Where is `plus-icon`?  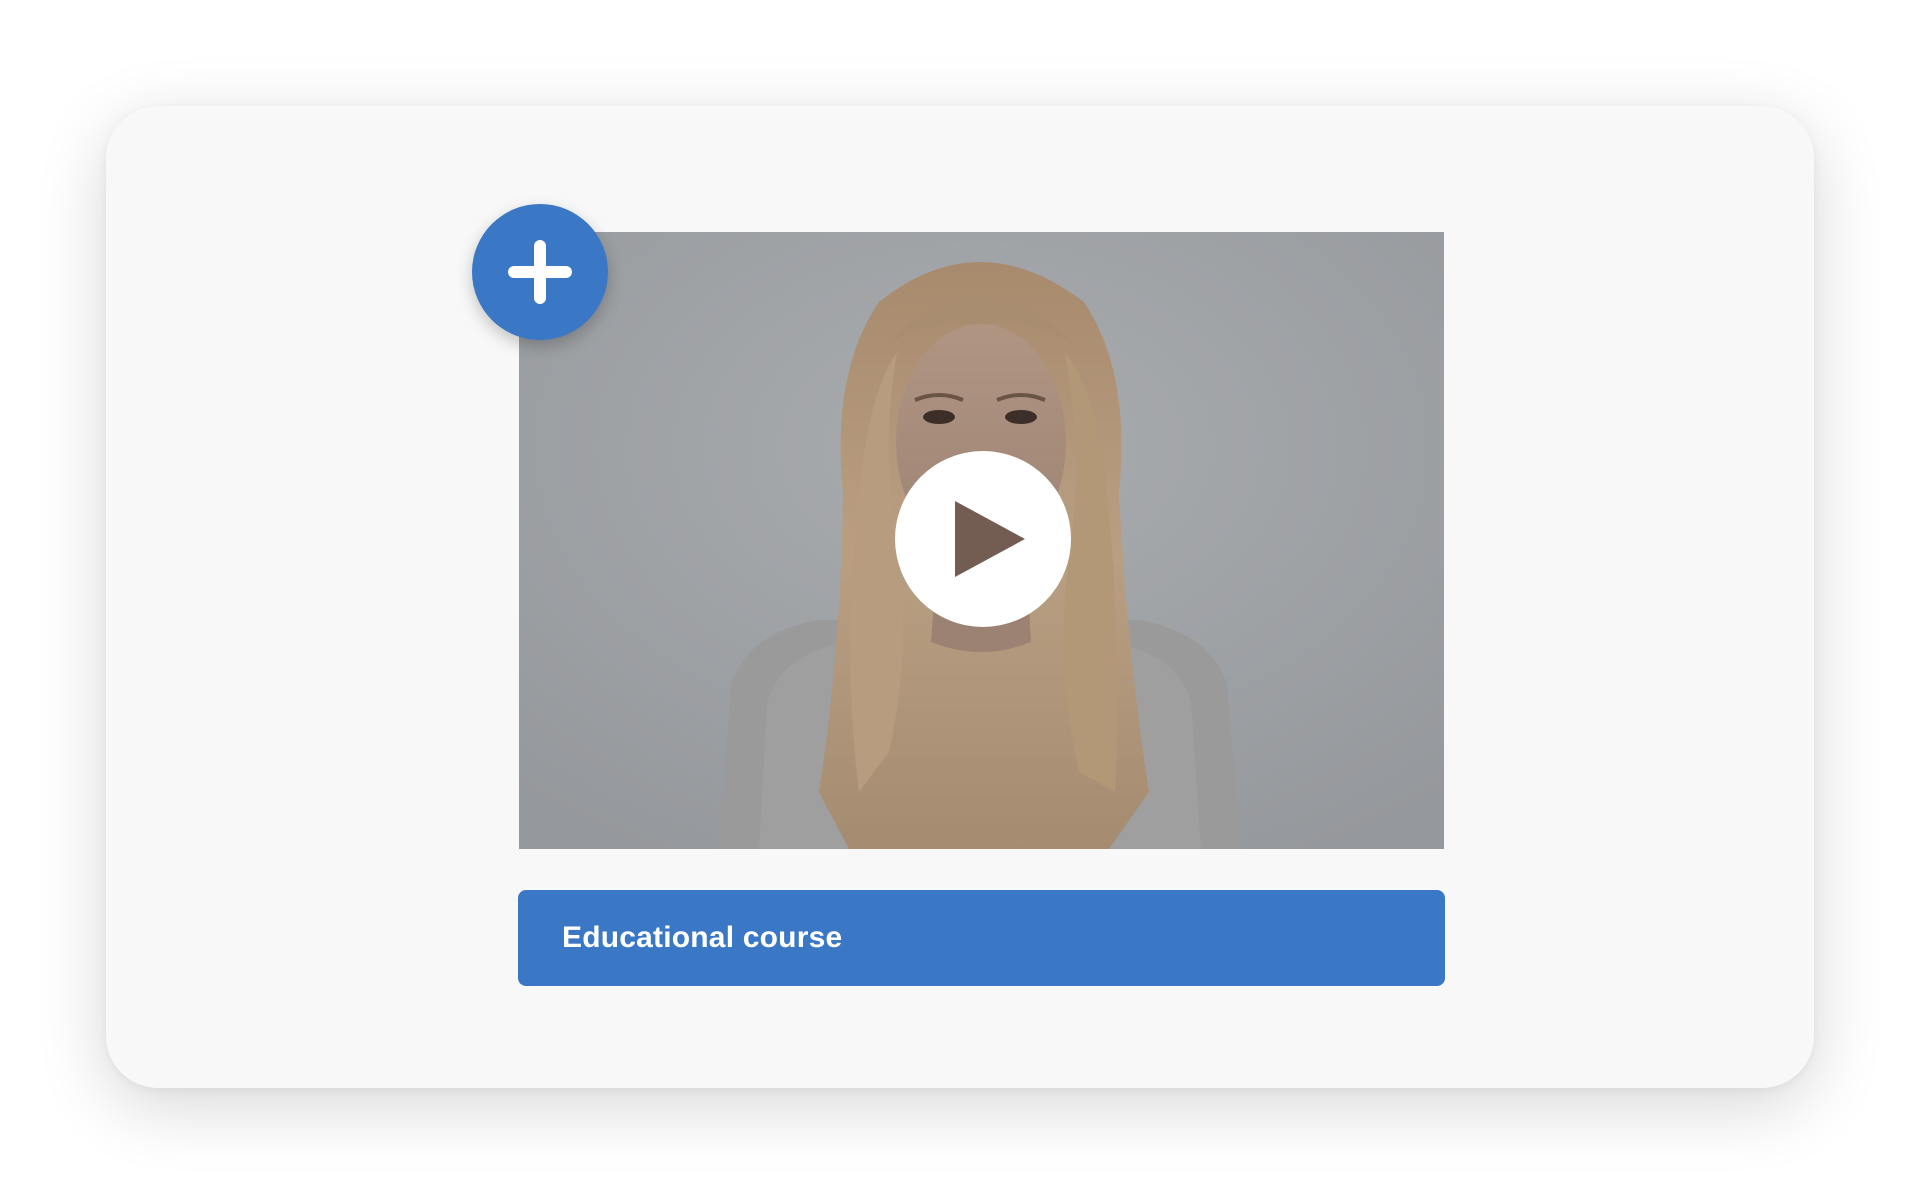 plus-icon is located at coordinates (540, 272).